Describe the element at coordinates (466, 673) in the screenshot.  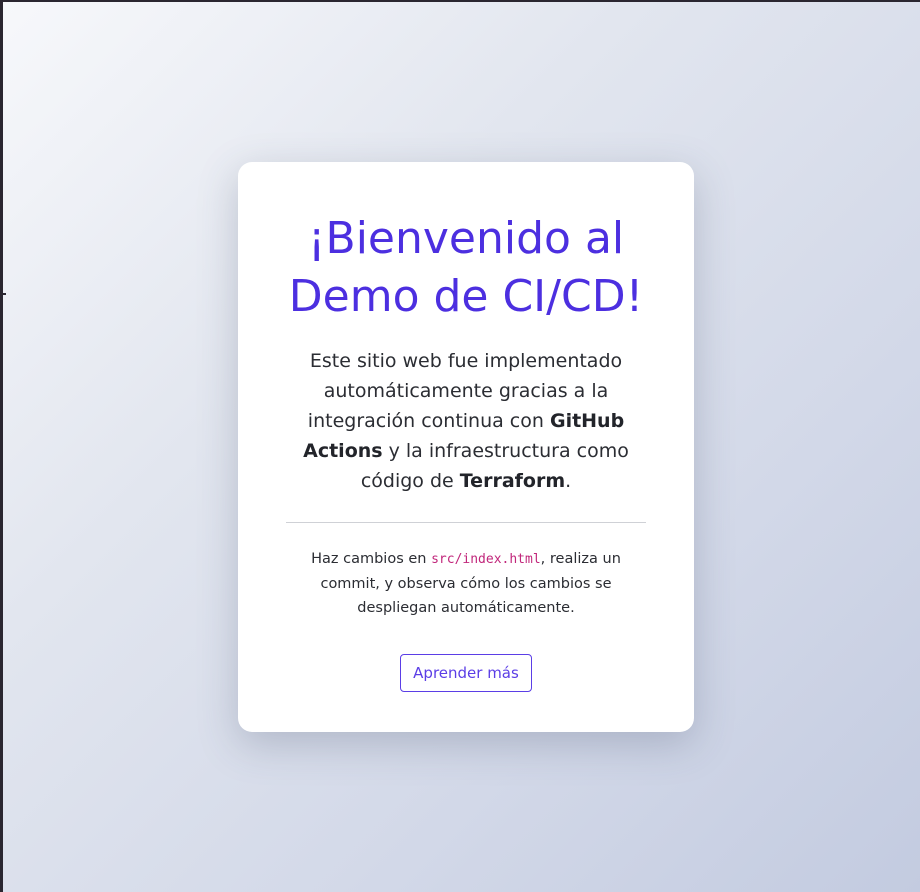
I see `learn-more-button: Aprender más` at that location.